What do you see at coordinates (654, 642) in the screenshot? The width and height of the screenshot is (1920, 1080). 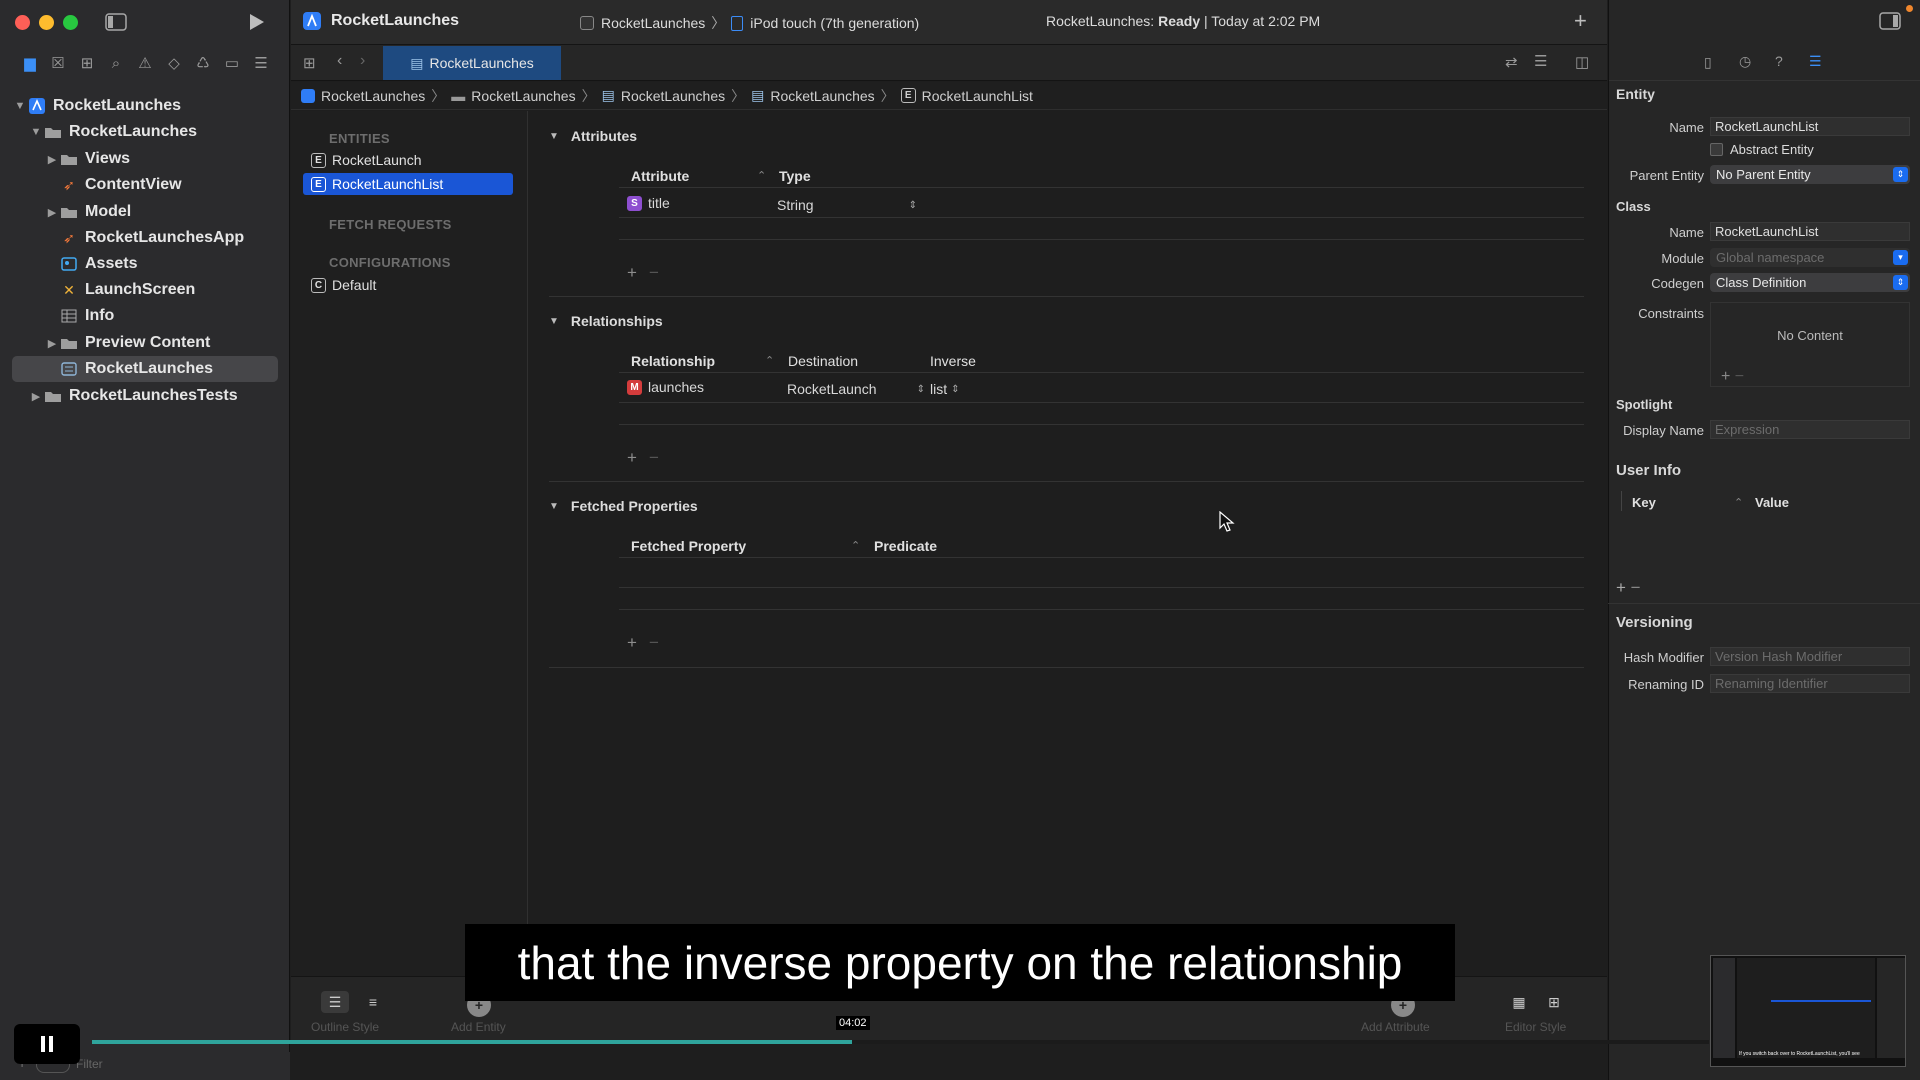 I see `remove-fetched-property-button: −` at bounding box center [654, 642].